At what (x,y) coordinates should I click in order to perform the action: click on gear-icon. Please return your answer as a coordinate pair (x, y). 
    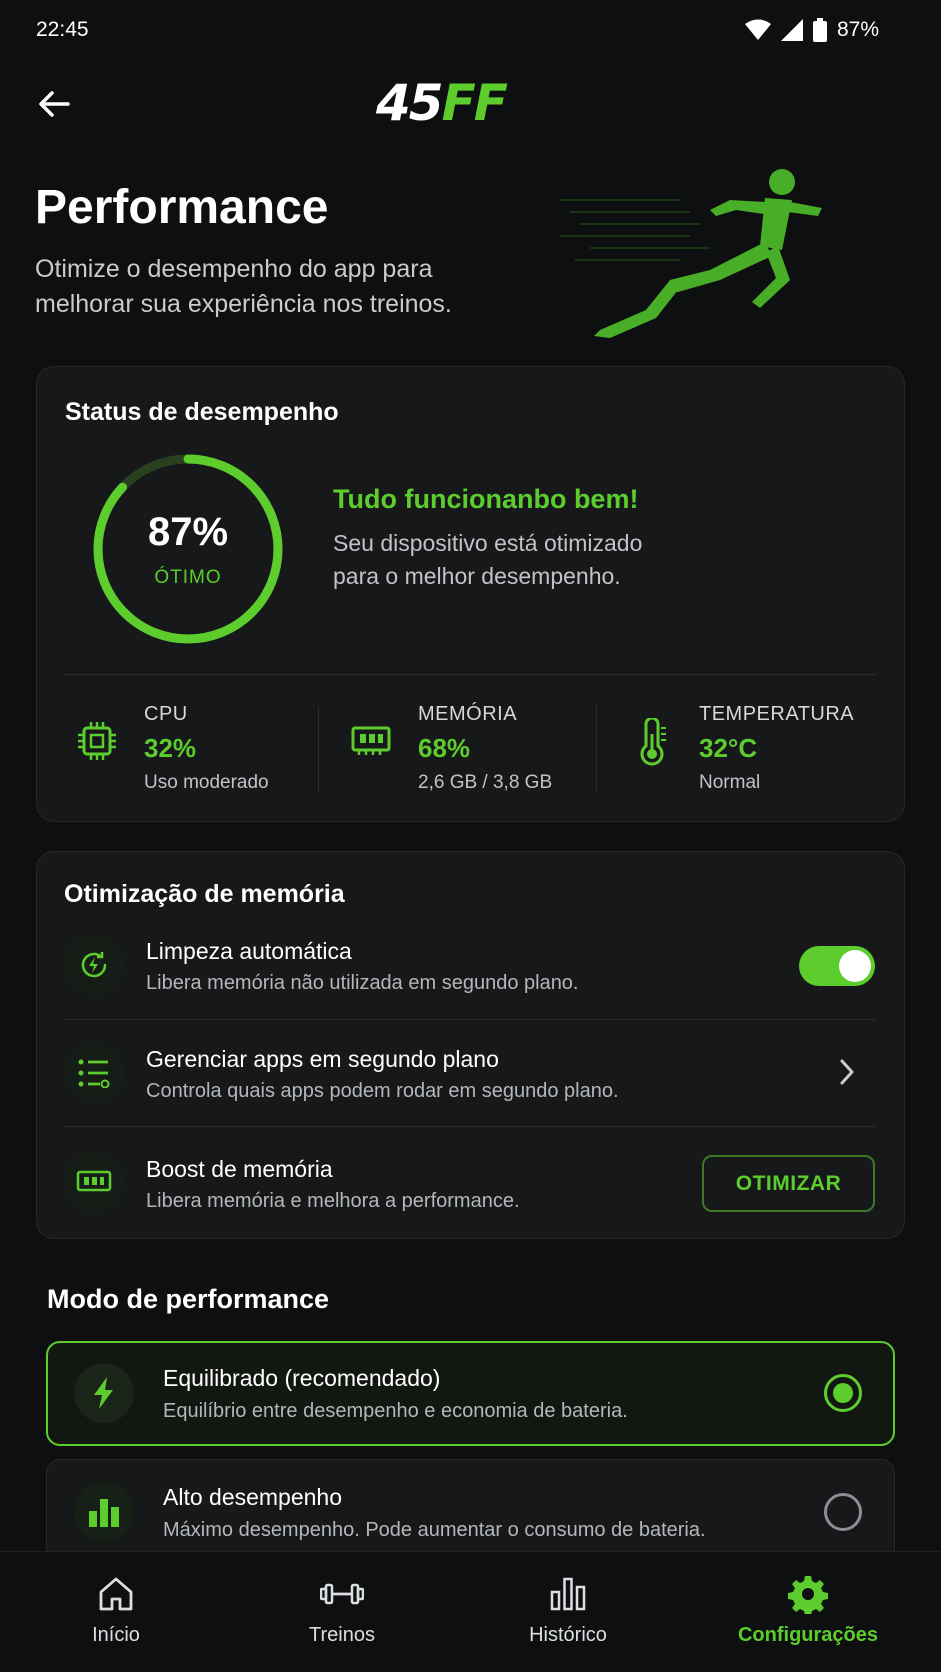
    Looking at the image, I should click on (808, 1595).